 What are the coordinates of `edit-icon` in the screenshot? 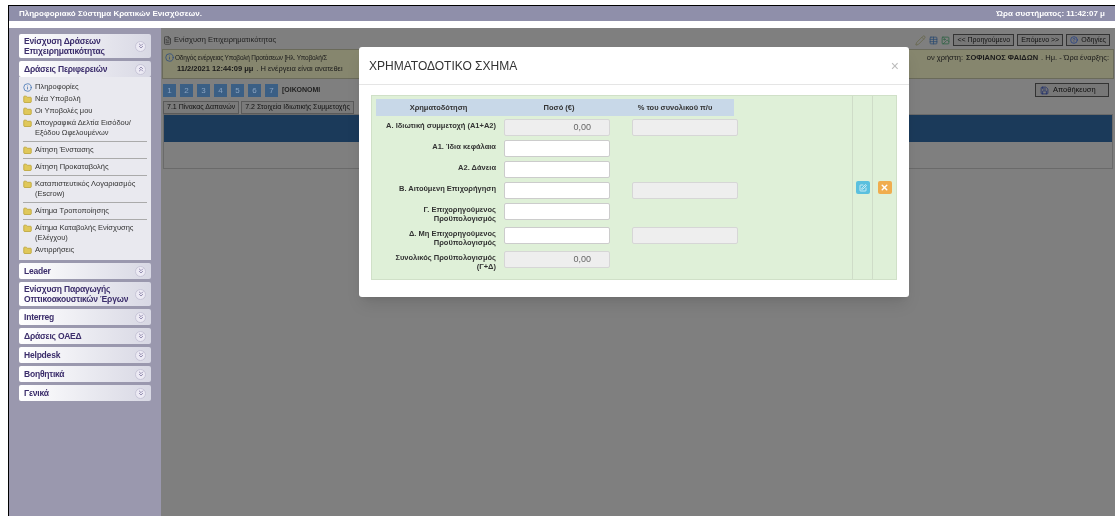 It's located at (862, 187).